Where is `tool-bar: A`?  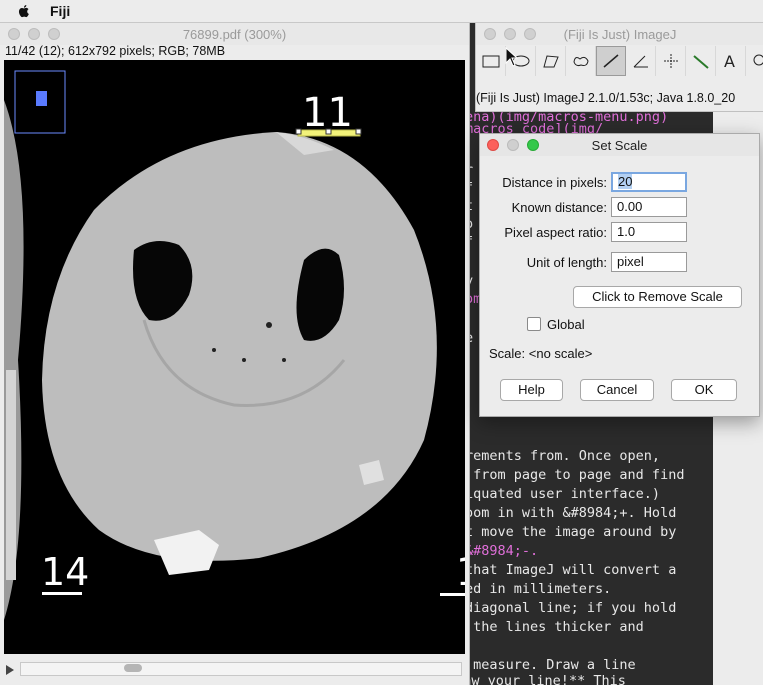 tool-bar: A is located at coordinates (619, 61).